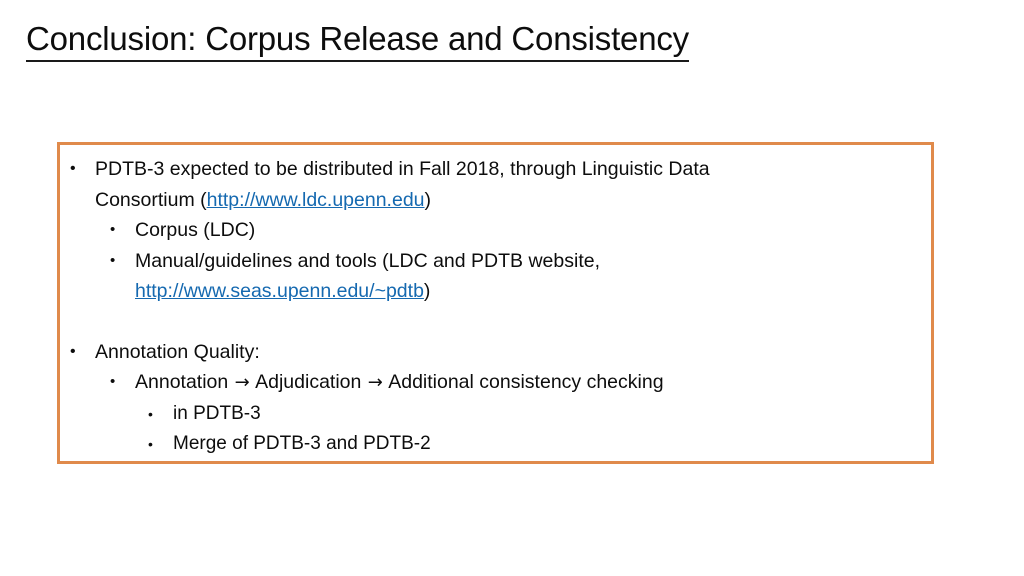  I want to click on list-item-label: Merge of PDTB-3 and PDTB-2, so click(302, 443).